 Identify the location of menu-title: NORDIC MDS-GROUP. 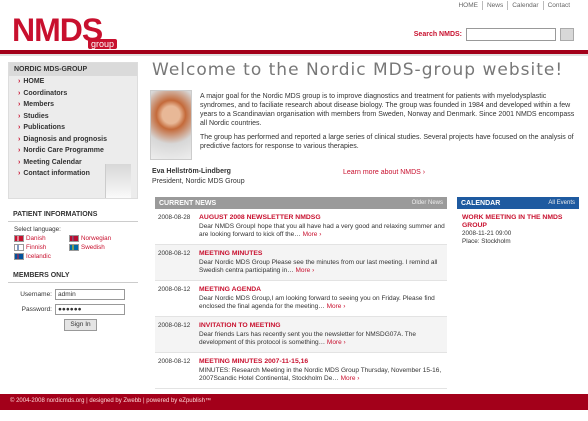
(73, 69).